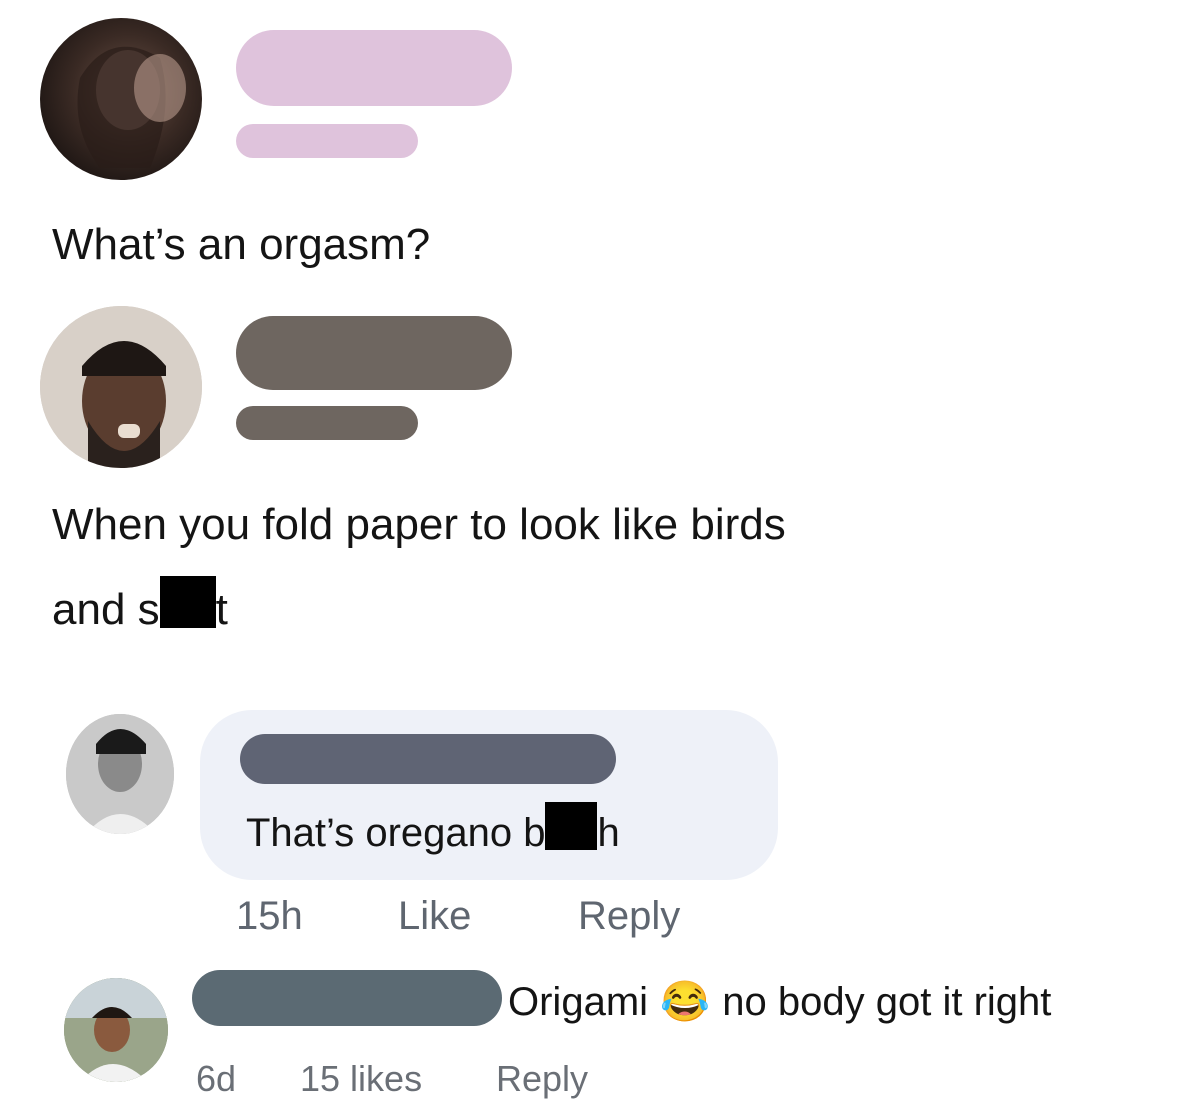 The height and width of the screenshot is (1118, 1200). Describe the element at coordinates (131, 107) in the screenshot. I see `post1-avatar-image` at that location.